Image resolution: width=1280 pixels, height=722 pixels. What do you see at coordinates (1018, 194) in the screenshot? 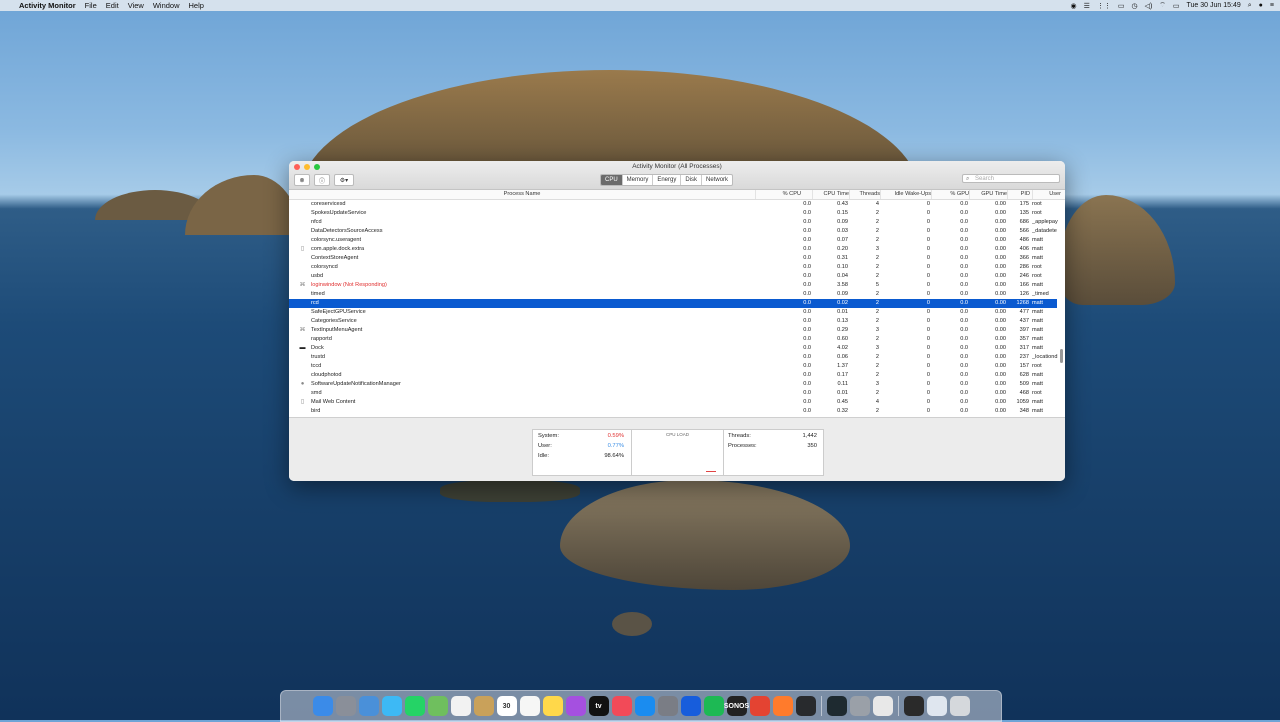
I see `col-pid: PID` at bounding box center [1018, 194].